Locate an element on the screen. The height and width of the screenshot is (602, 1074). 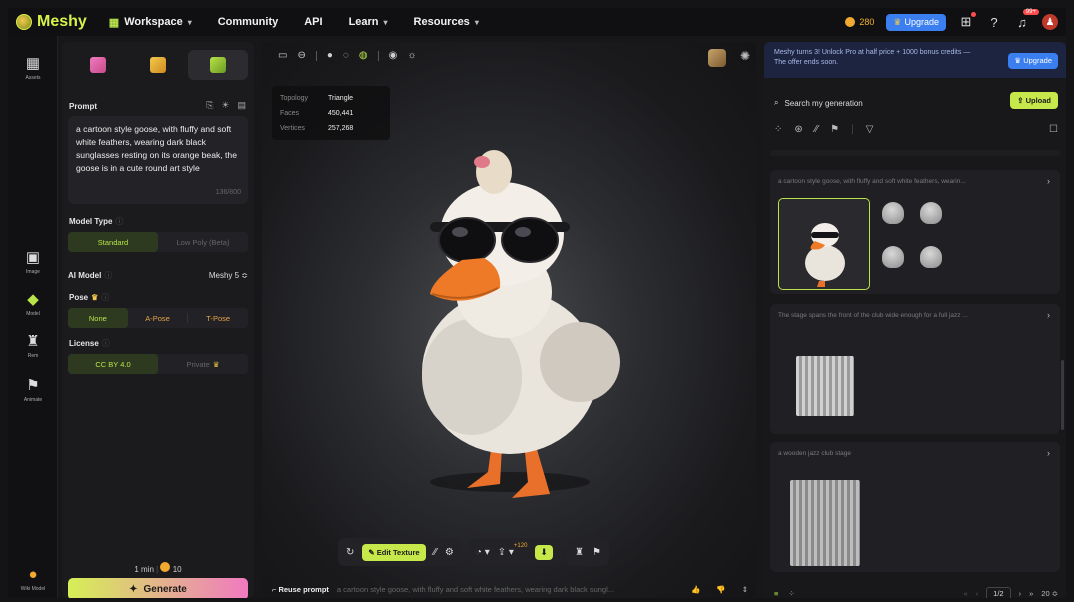
nav-workspace: ▦ Workspace ▾ is located at coordinates (150, 22).